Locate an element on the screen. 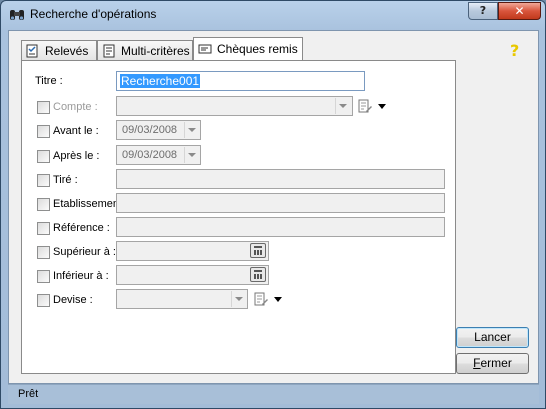 Image resolution: width=546 pixels, height=409 pixels. fermer-label-rest: ermer is located at coordinates (496, 363).